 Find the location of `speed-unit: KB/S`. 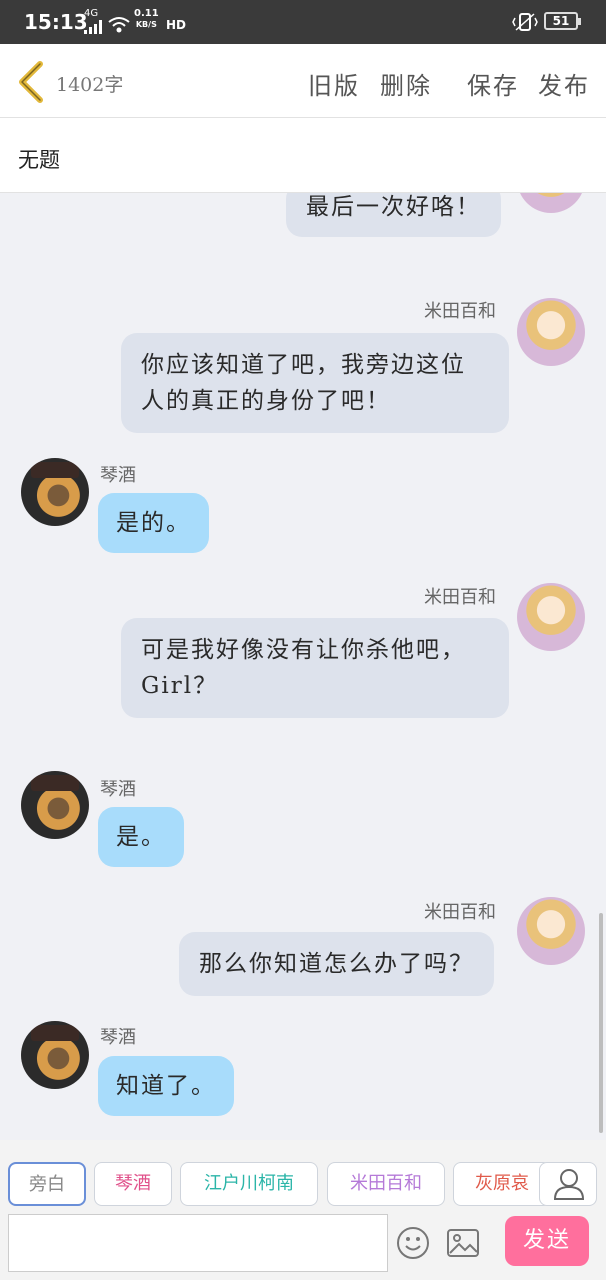

speed-unit: KB/S is located at coordinates (146, 24).